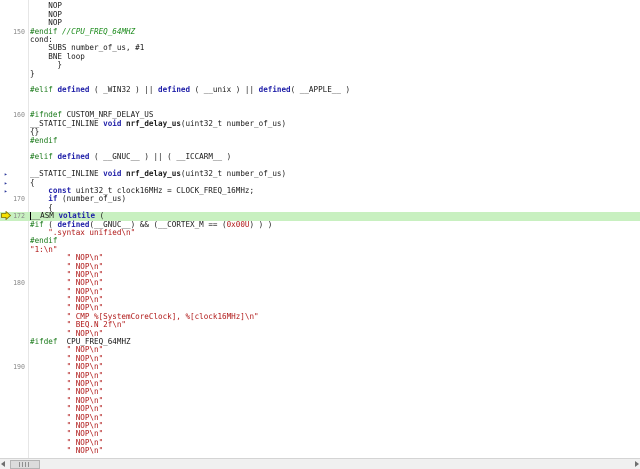  Describe the element at coordinates (326, 283) in the screenshot. I see `code-line: 180 " NOP\n"` at that location.